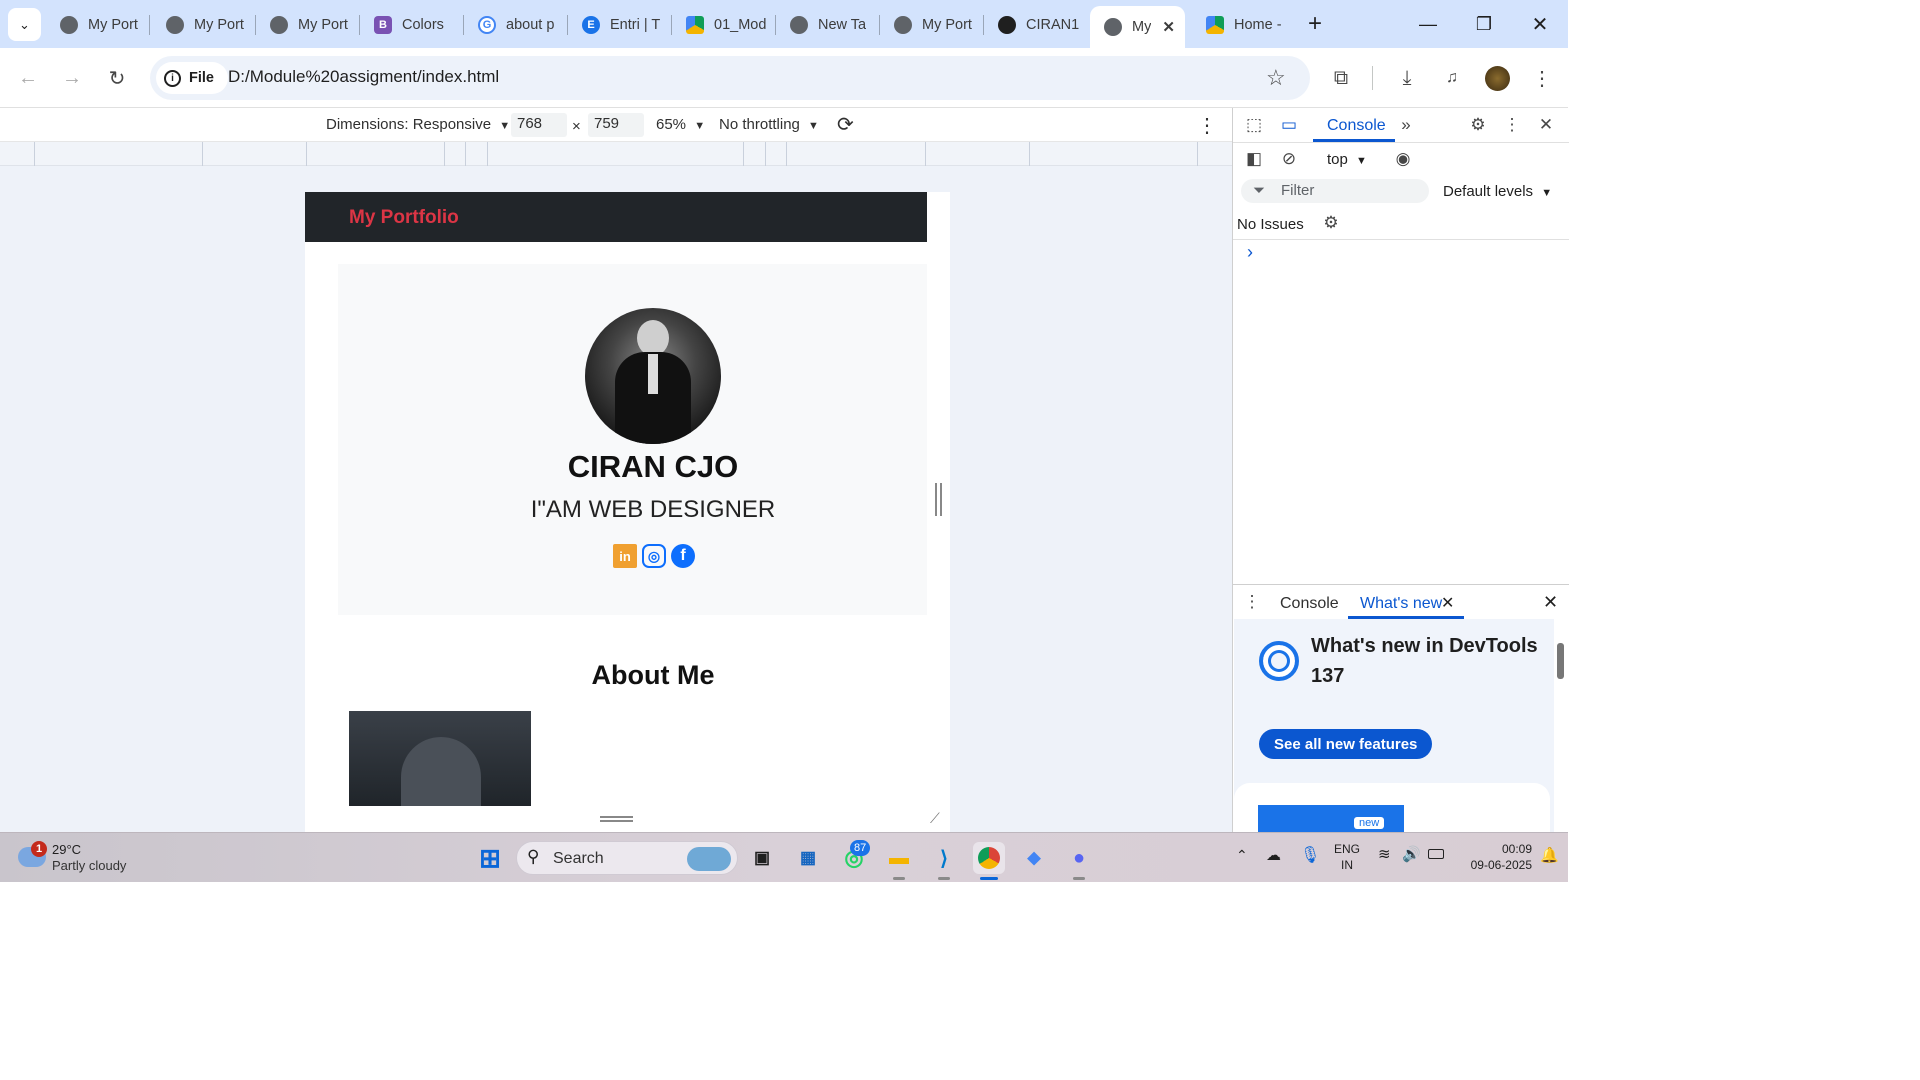 This screenshot has width=1920, height=1080. Describe the element at coordinates (989, 858) in the screenshot. I see `chrome-icon` at that location.